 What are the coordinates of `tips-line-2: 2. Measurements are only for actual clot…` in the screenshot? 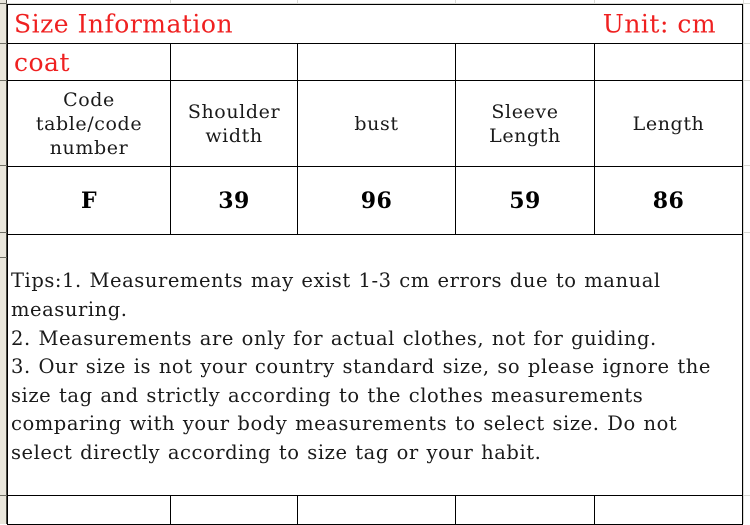 It's located at (334, 338).